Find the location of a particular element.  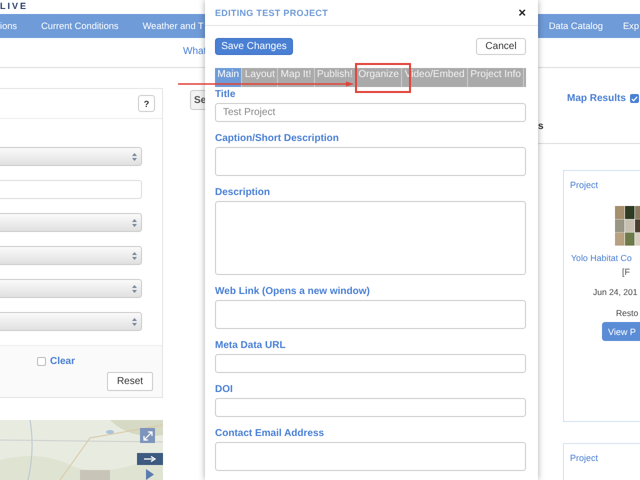

project-category: Resto is located at coordinates (627, 313).